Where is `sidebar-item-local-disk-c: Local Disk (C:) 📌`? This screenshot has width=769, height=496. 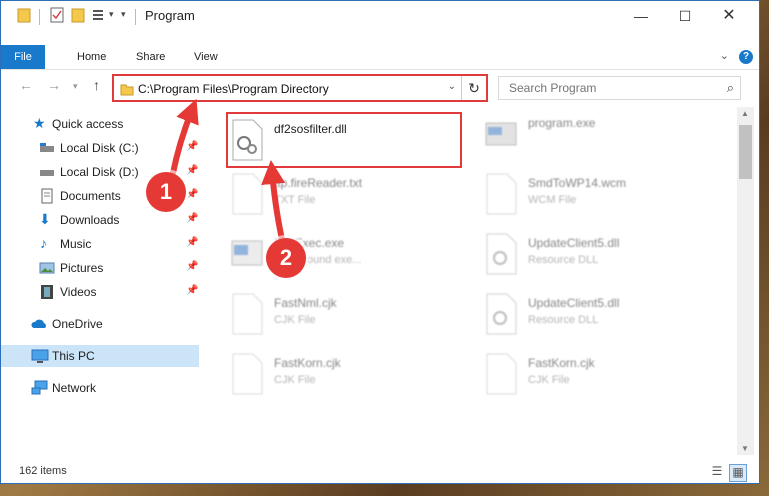 sidebar-item-local-disk-c: Local Disk (C:) 📌 is located at coordinates (100, 148).